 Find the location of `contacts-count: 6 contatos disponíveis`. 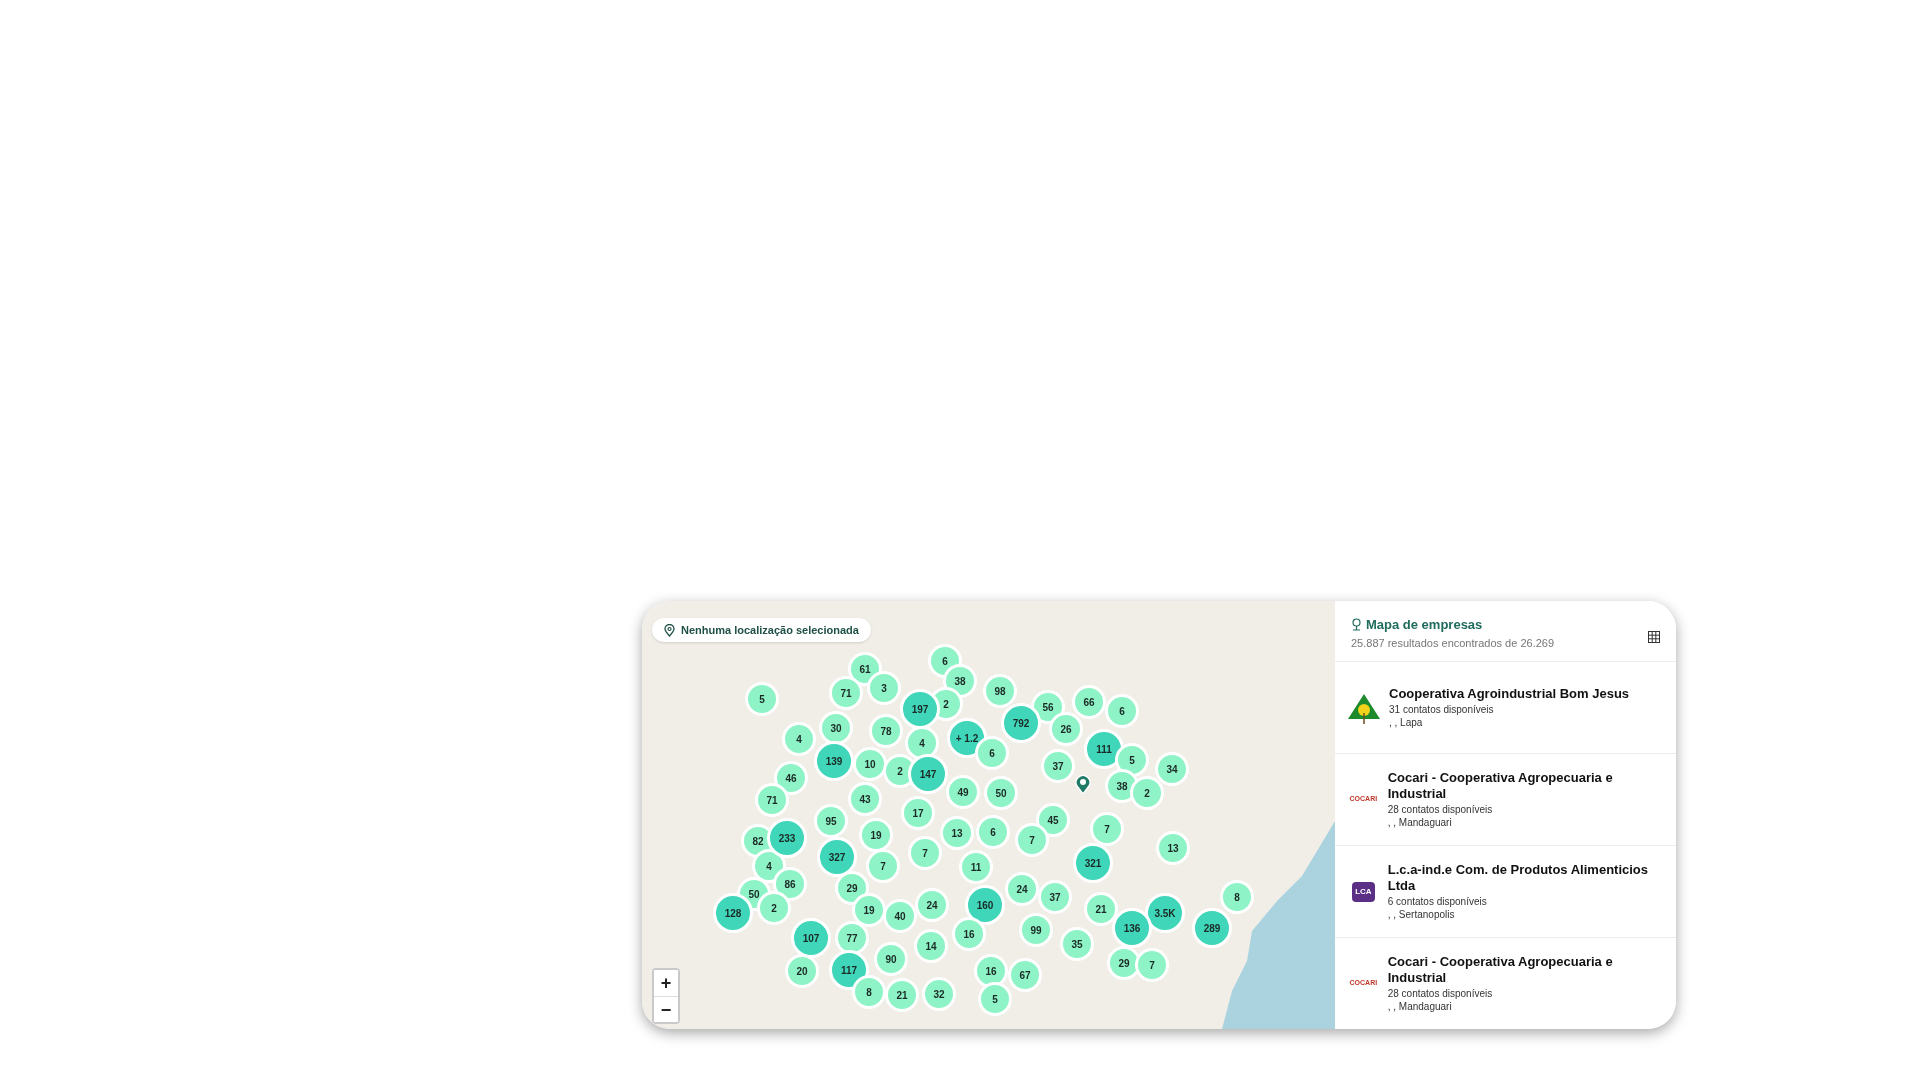

contacts-count: 6 contatos disponíveis is located at coordinates (1437, 901).